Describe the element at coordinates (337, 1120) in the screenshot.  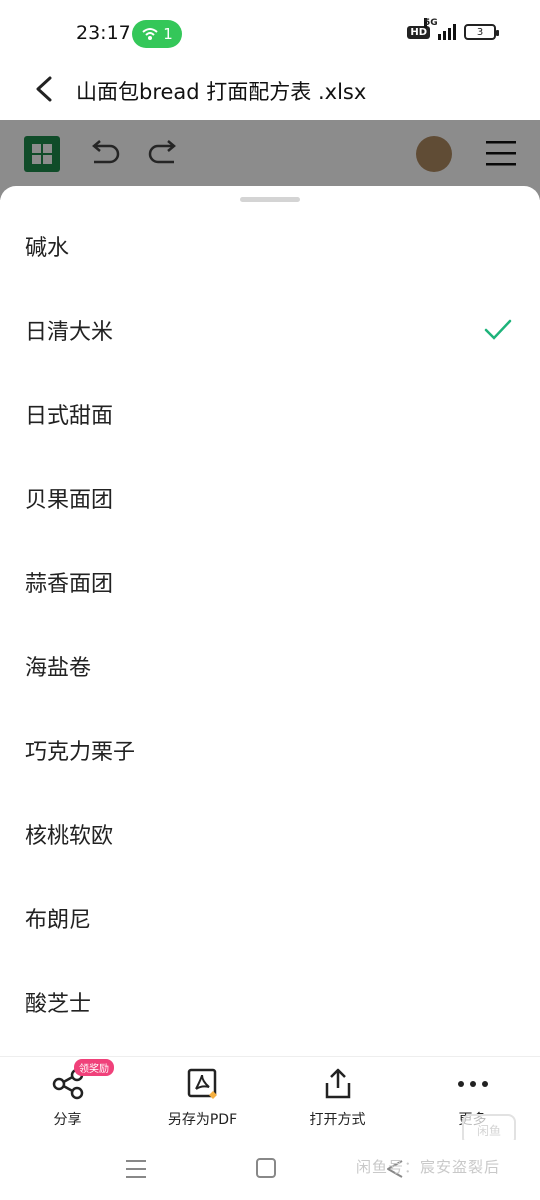
I see `open-with-label: 打开方式` at that location.